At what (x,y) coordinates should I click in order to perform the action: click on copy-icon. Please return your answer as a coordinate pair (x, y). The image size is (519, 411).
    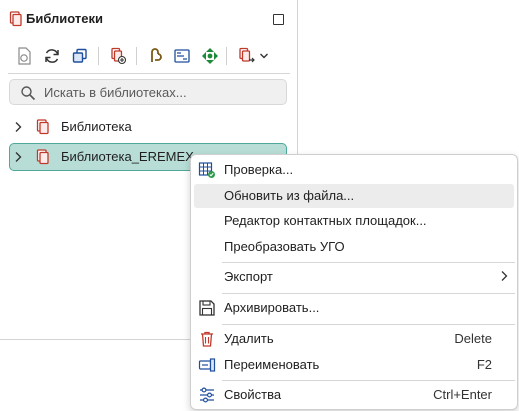
    Looking at the image, I should click on (80, 56).